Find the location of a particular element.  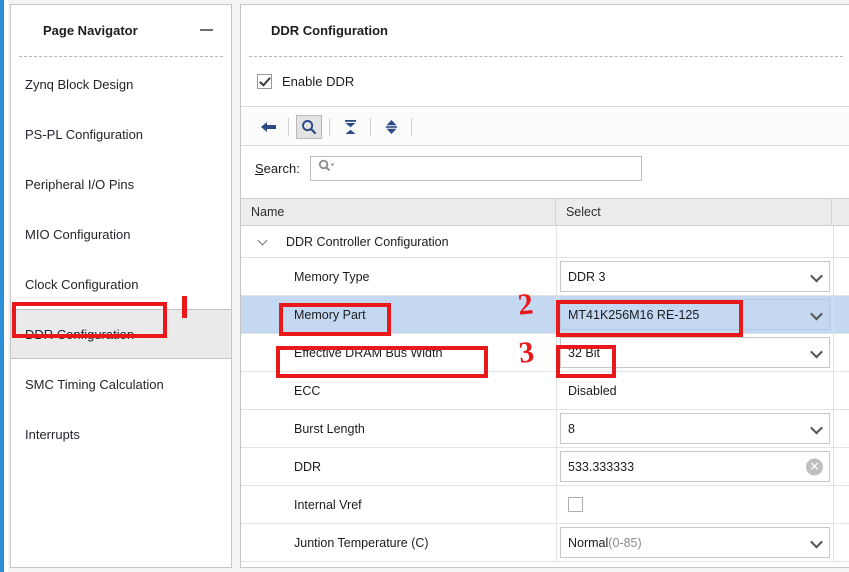

search-label: Search: is located at coordinates (277, 168).